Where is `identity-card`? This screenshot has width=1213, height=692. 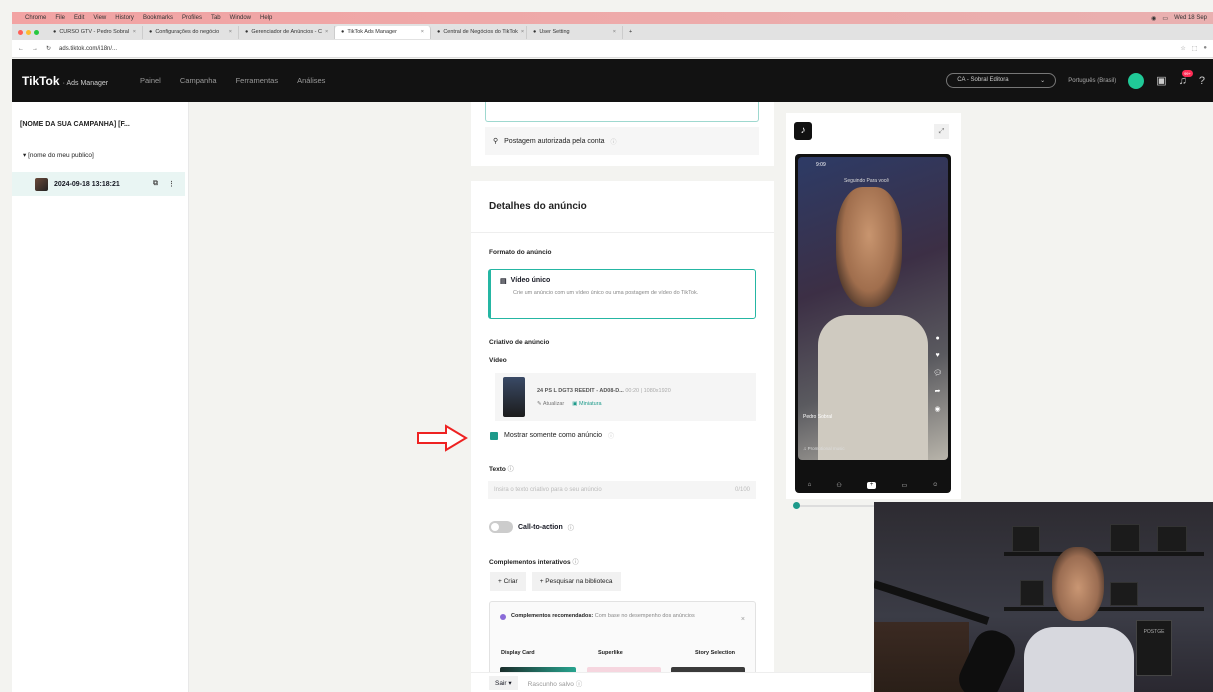 identity-card is located at coordinates (622, 112).